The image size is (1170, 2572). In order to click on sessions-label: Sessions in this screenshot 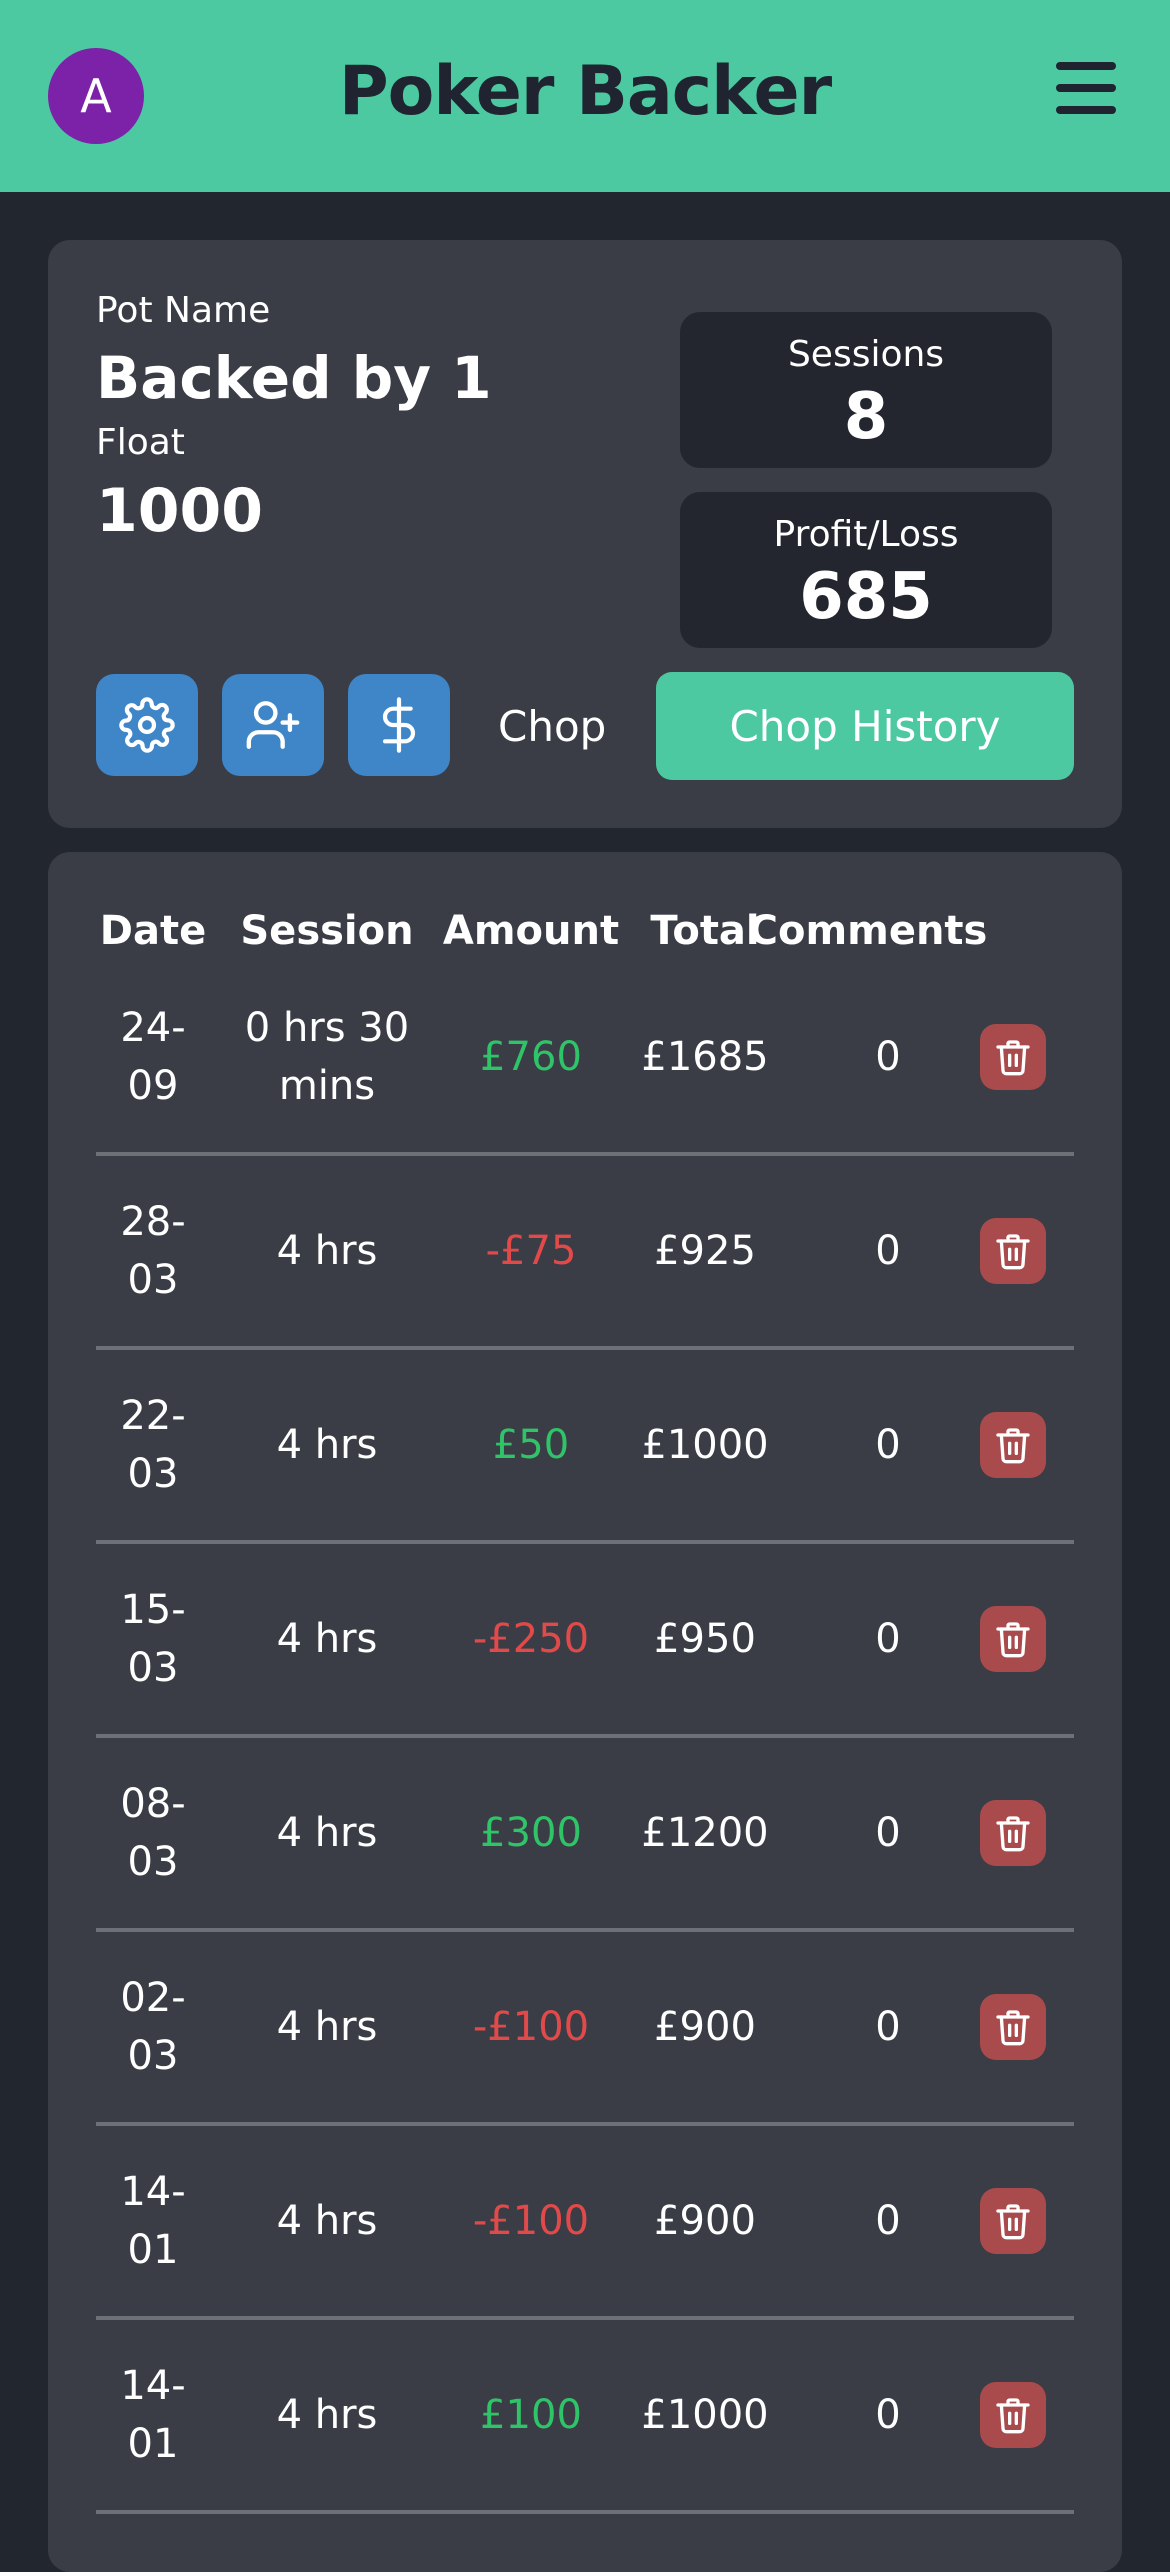, I will do `click(866, 354)`.